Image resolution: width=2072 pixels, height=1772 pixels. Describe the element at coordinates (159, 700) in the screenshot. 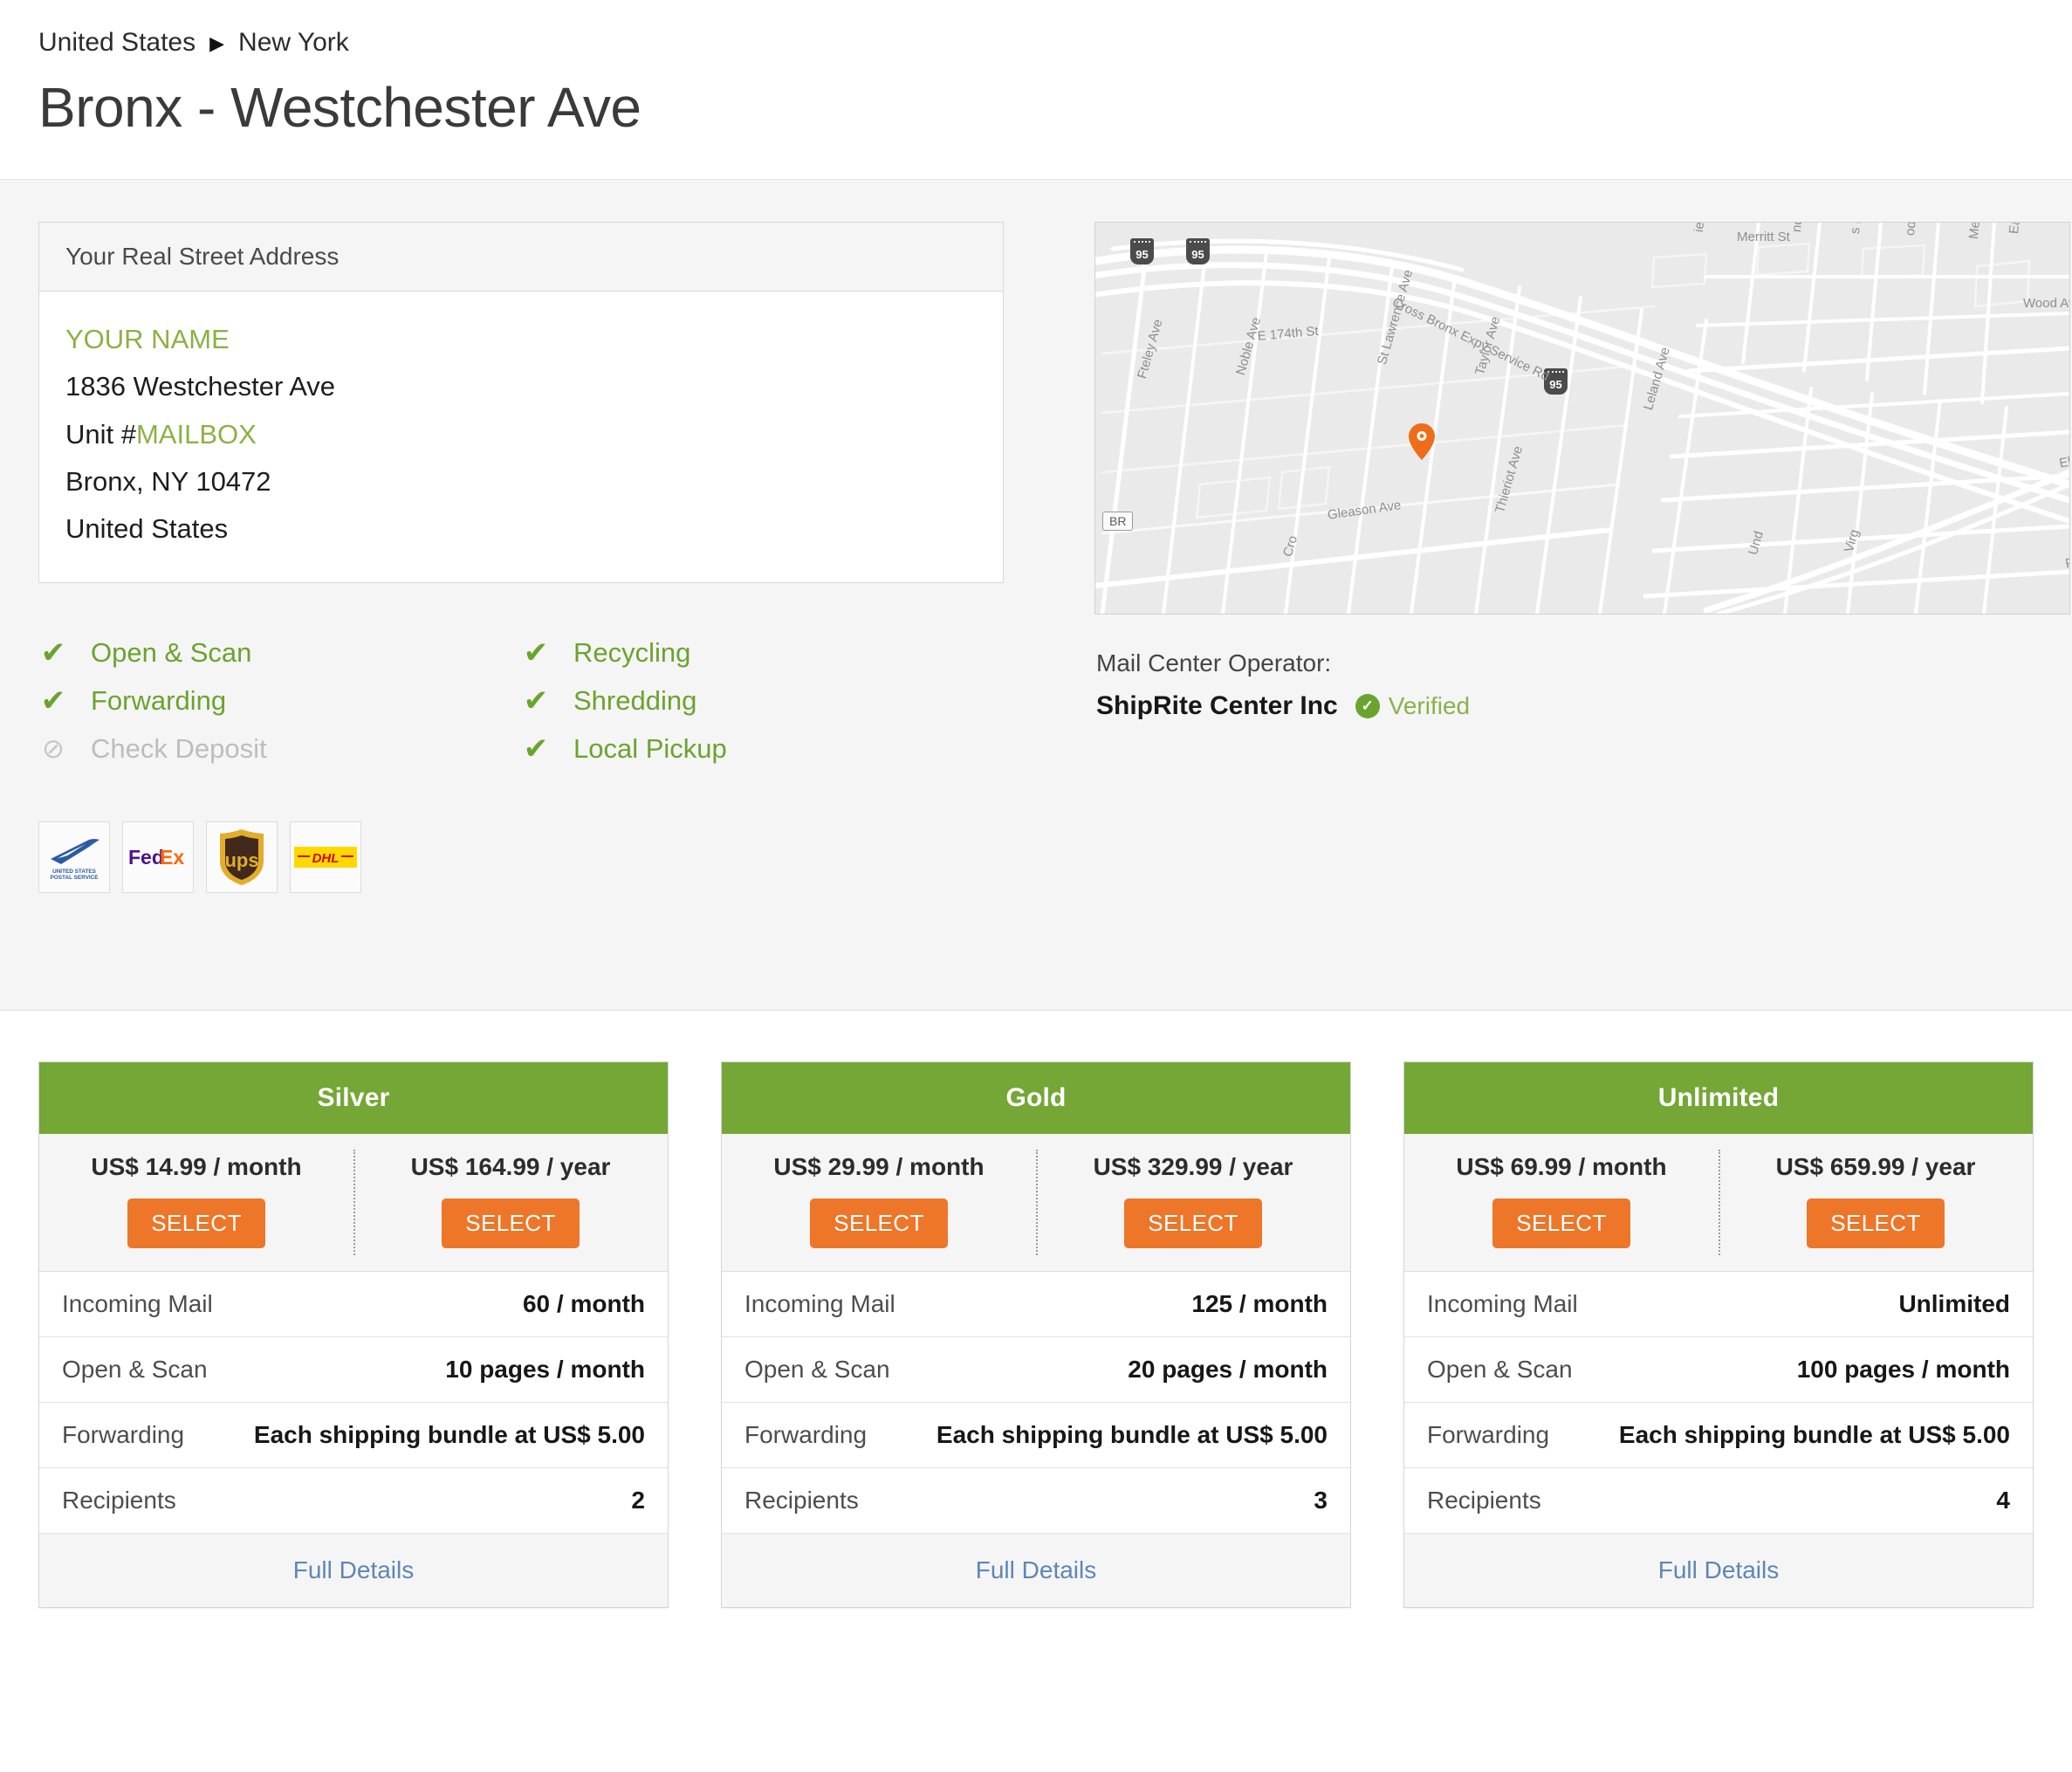

I see `feature-label: Forwarding` at that location.